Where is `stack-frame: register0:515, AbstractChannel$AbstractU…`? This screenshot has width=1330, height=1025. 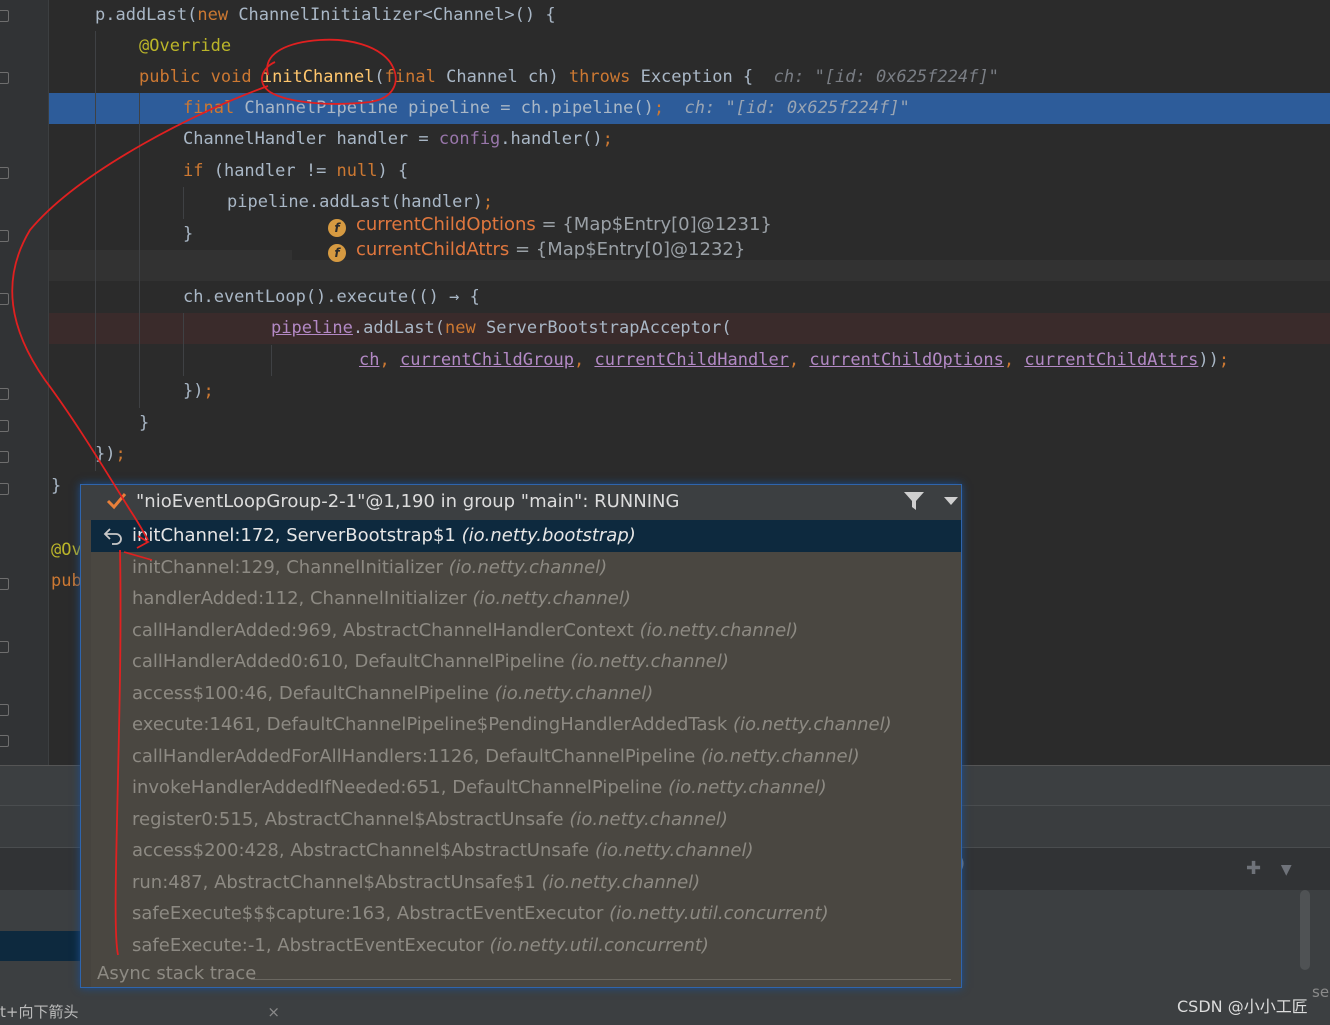
stack-frame: register0:515, AbstractChannel$AbstractU… is located at coordinates (526, 820).